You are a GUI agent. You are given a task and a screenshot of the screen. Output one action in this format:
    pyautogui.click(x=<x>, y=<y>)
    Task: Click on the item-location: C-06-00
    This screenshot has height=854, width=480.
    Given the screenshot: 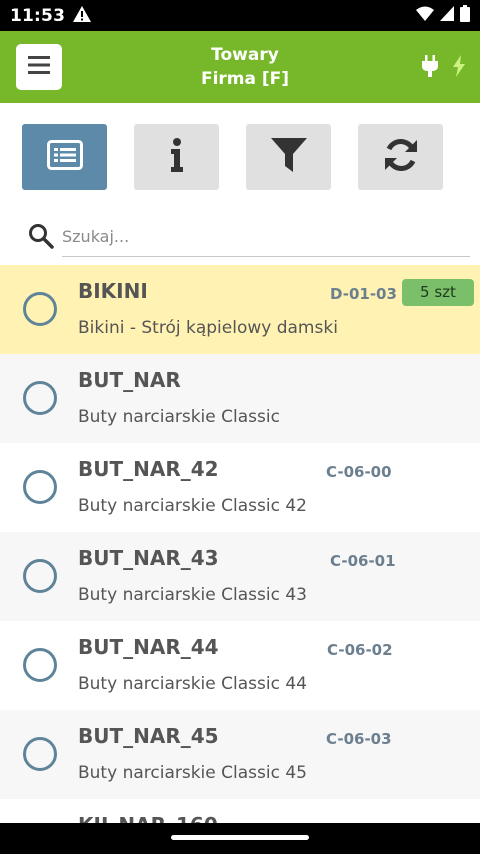 What is the action you would take?
    pyautogui.click(x=359, y=472)
    